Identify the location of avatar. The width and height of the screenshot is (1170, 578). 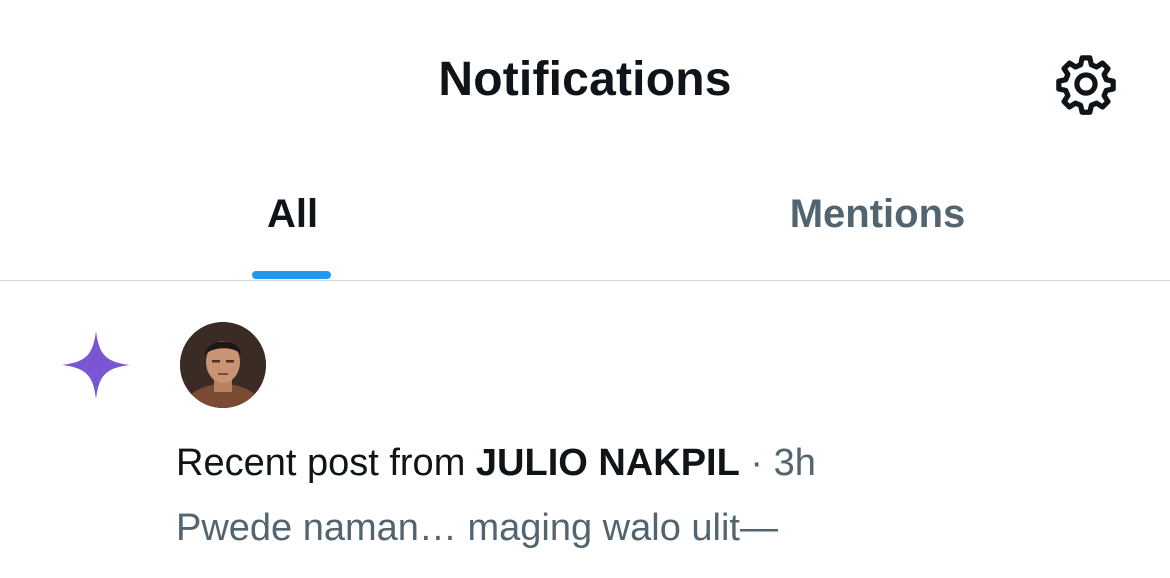
(223, 365).